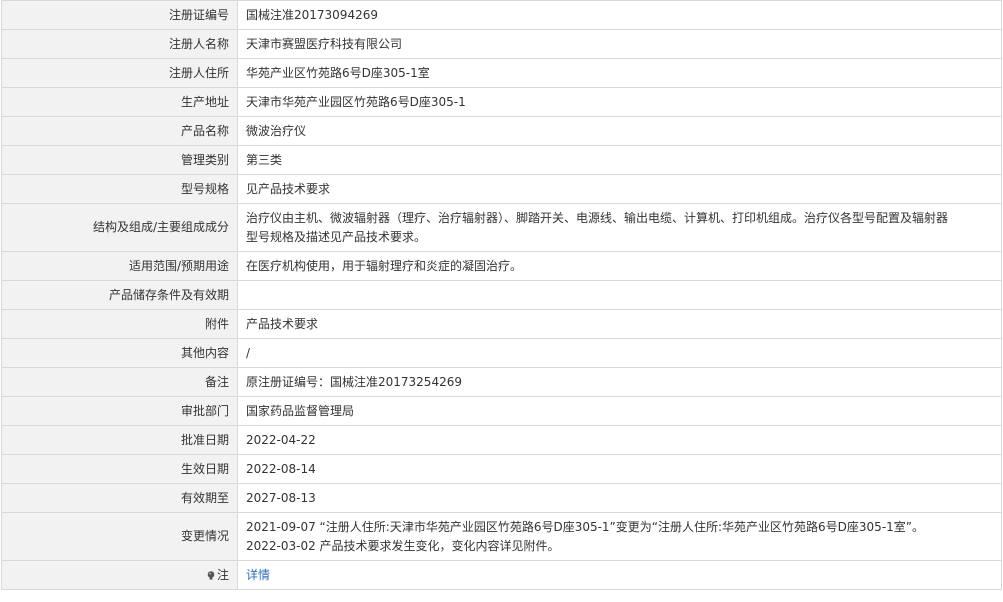 The height and width of the screenshot is (602, 1003). I want to click on value-attachment: 产品技术要求, so click(619, 324).